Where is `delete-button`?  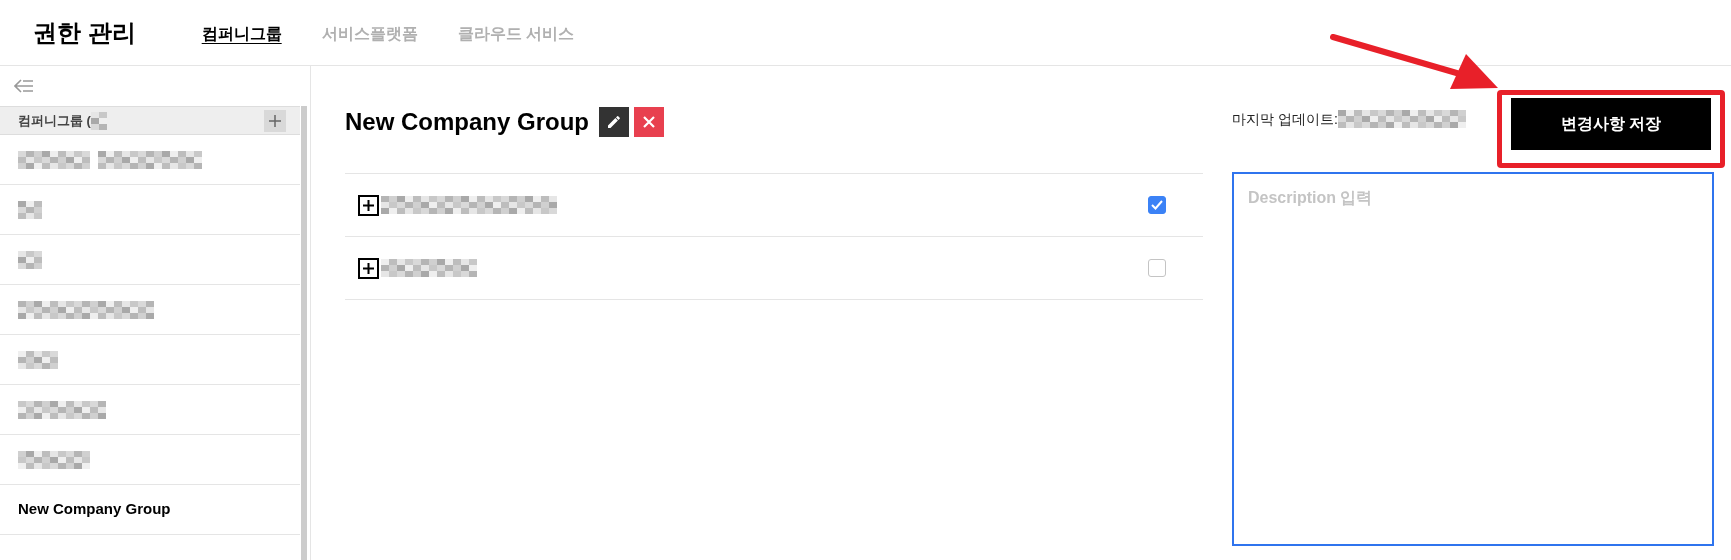 delete-button is located at coordinates (649, 121).